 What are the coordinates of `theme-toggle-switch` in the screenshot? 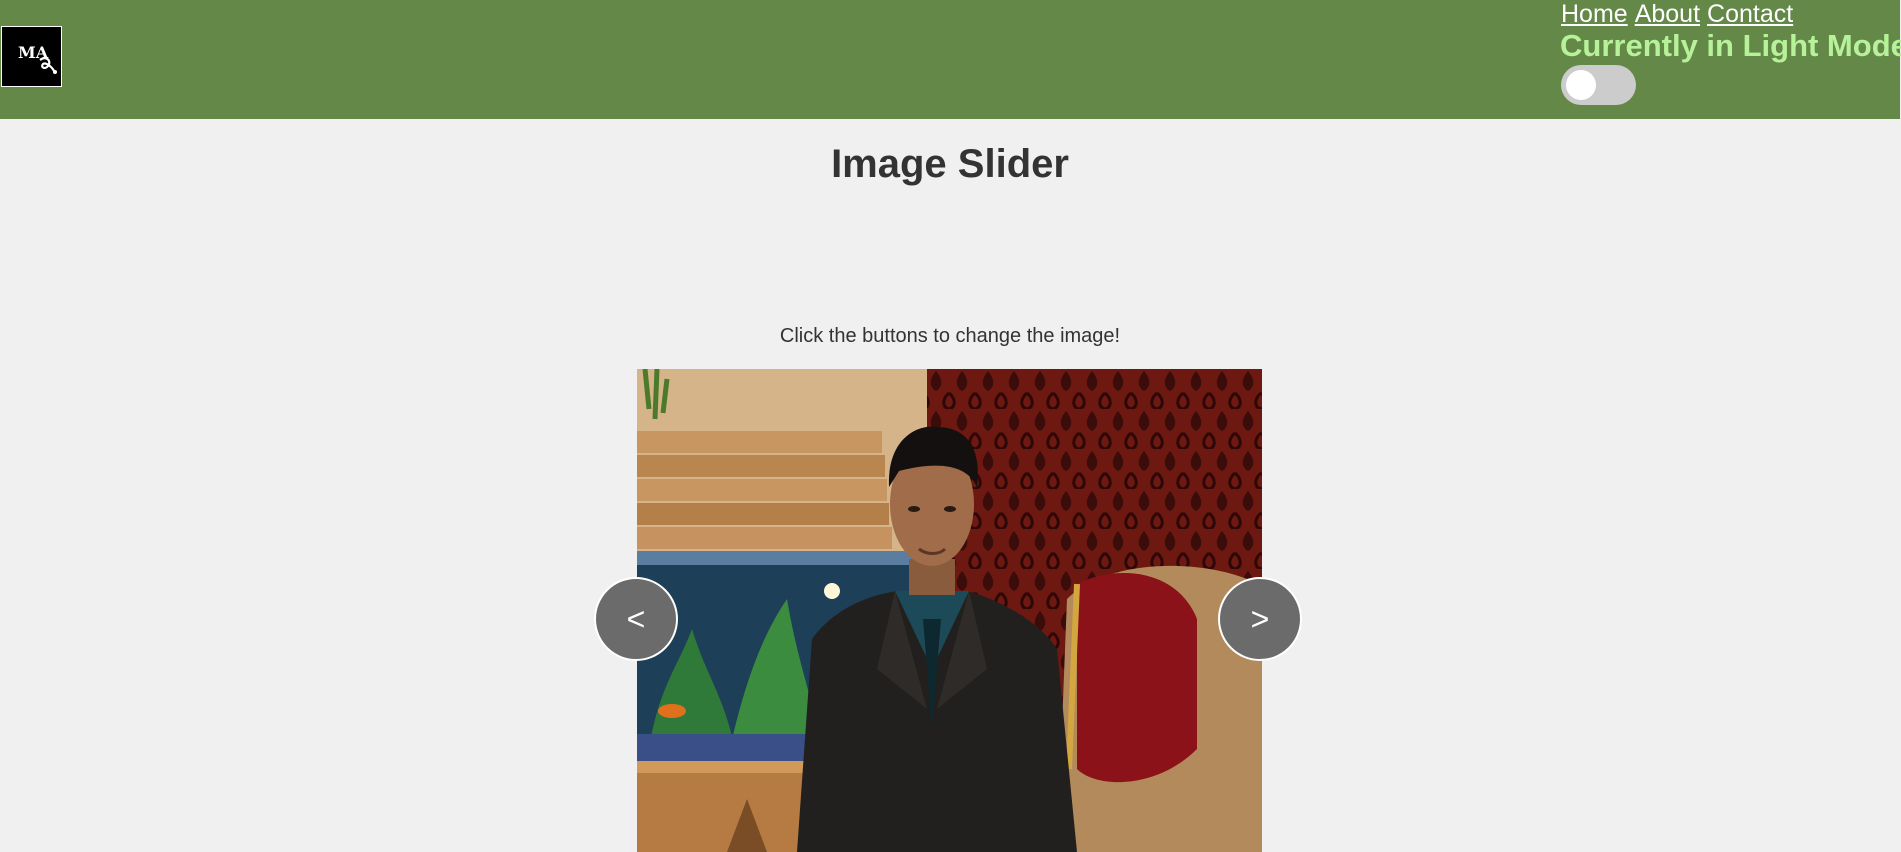 It's located at (1598, 85).